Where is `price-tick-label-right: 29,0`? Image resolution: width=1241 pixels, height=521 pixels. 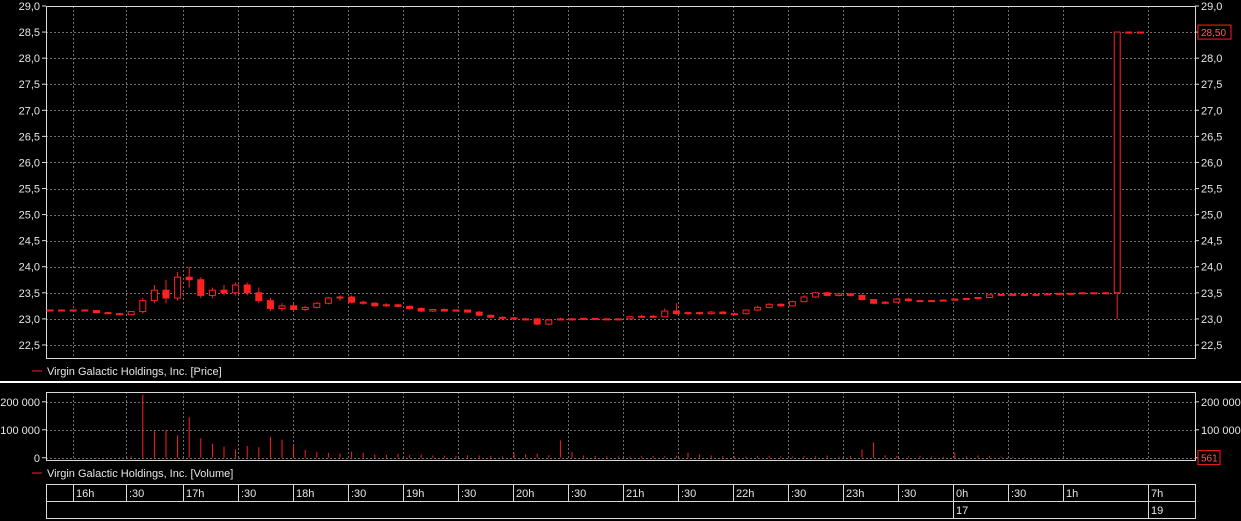 price-tick-label-right: 29,0 is located at coordinates (1211, 7).